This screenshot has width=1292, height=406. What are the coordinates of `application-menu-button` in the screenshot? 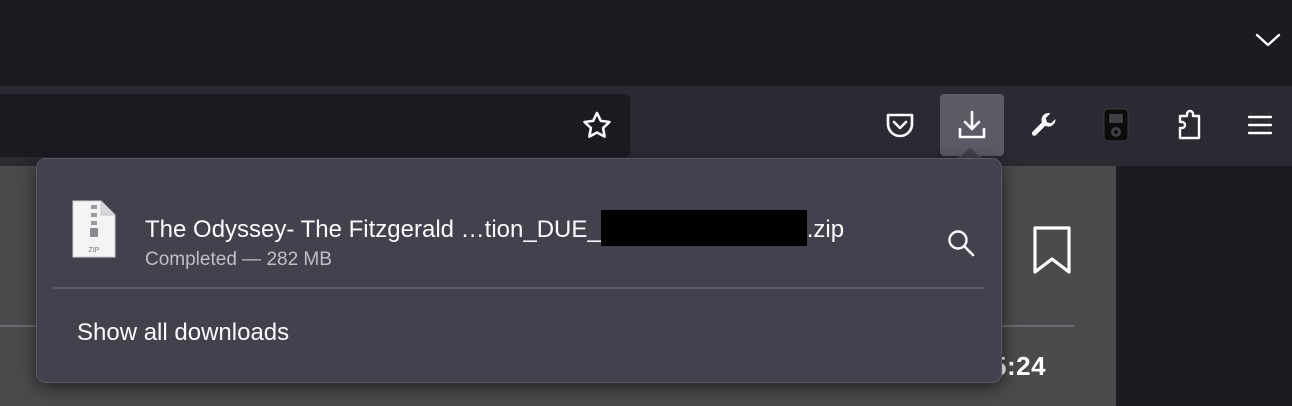 It's located at (1260, 125).